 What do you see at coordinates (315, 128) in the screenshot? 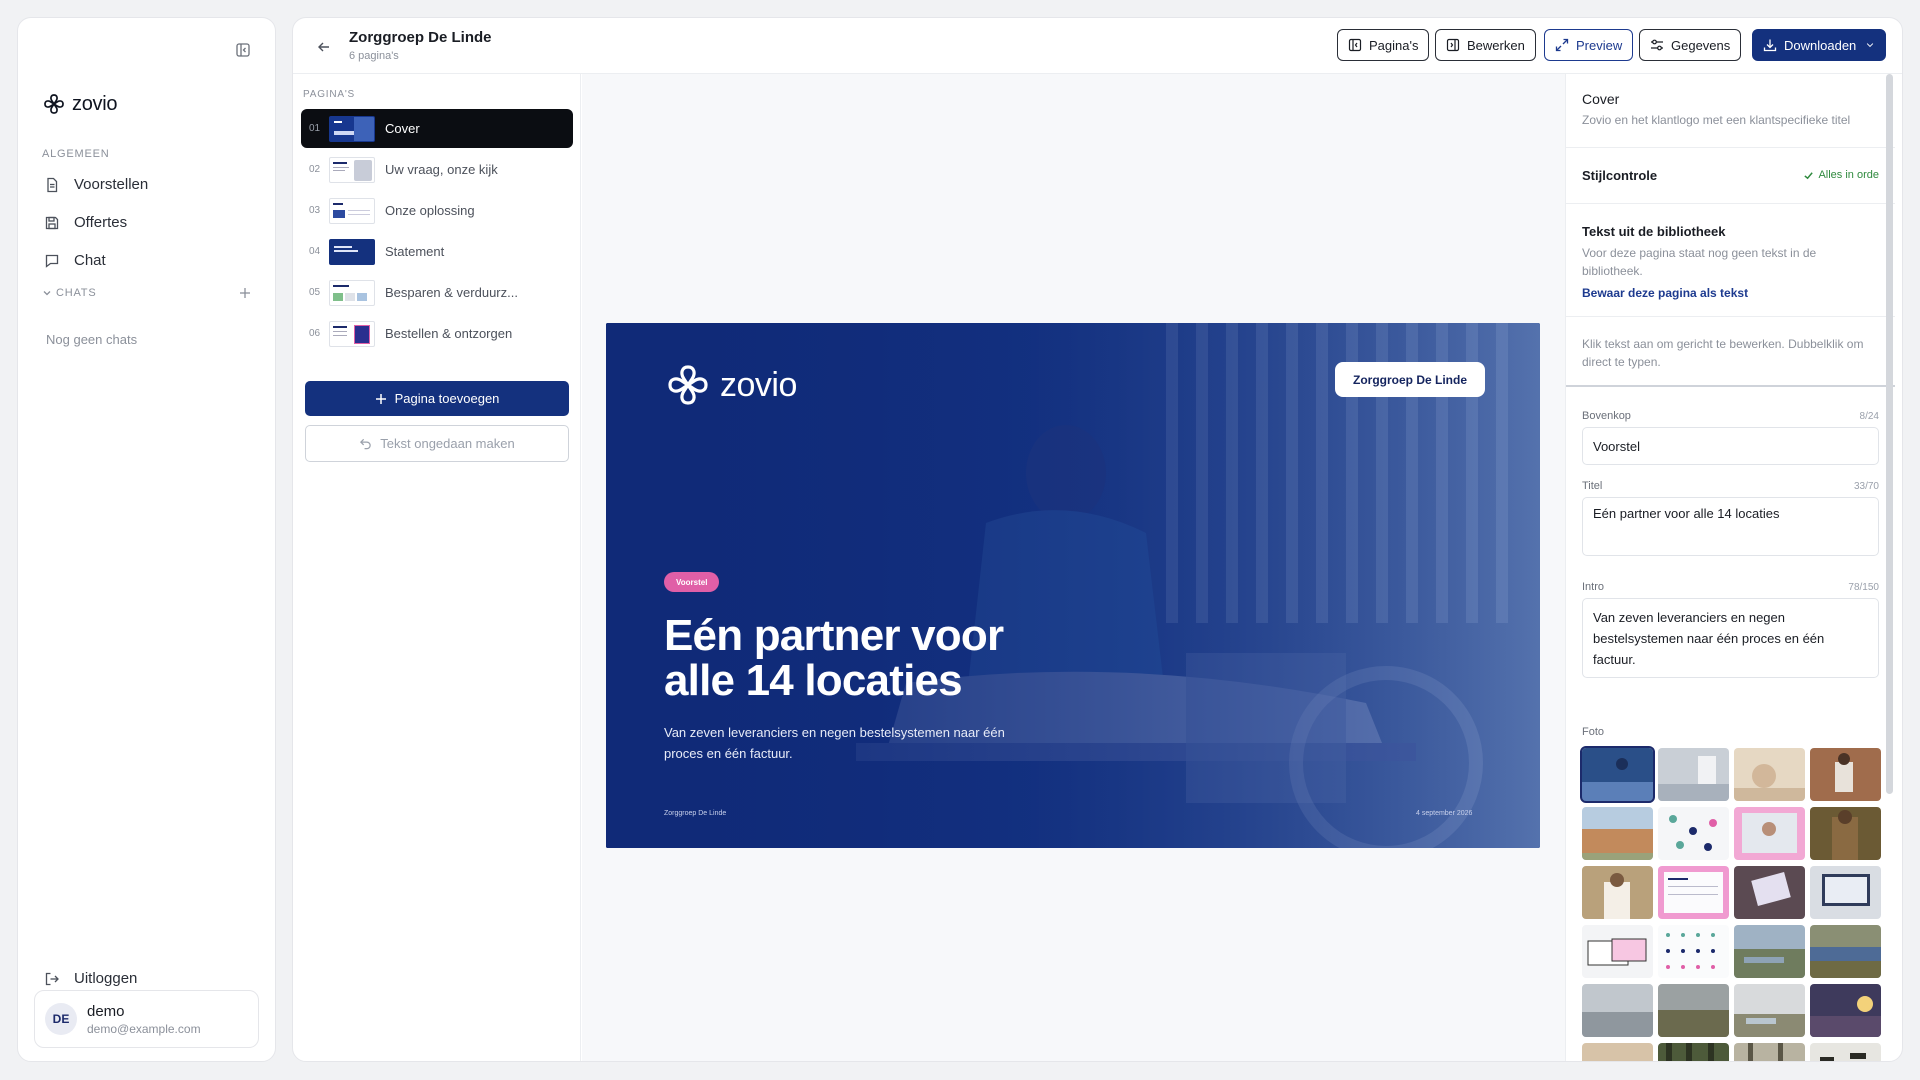
I see `page-number: 01` at bounding box center [315, 128].